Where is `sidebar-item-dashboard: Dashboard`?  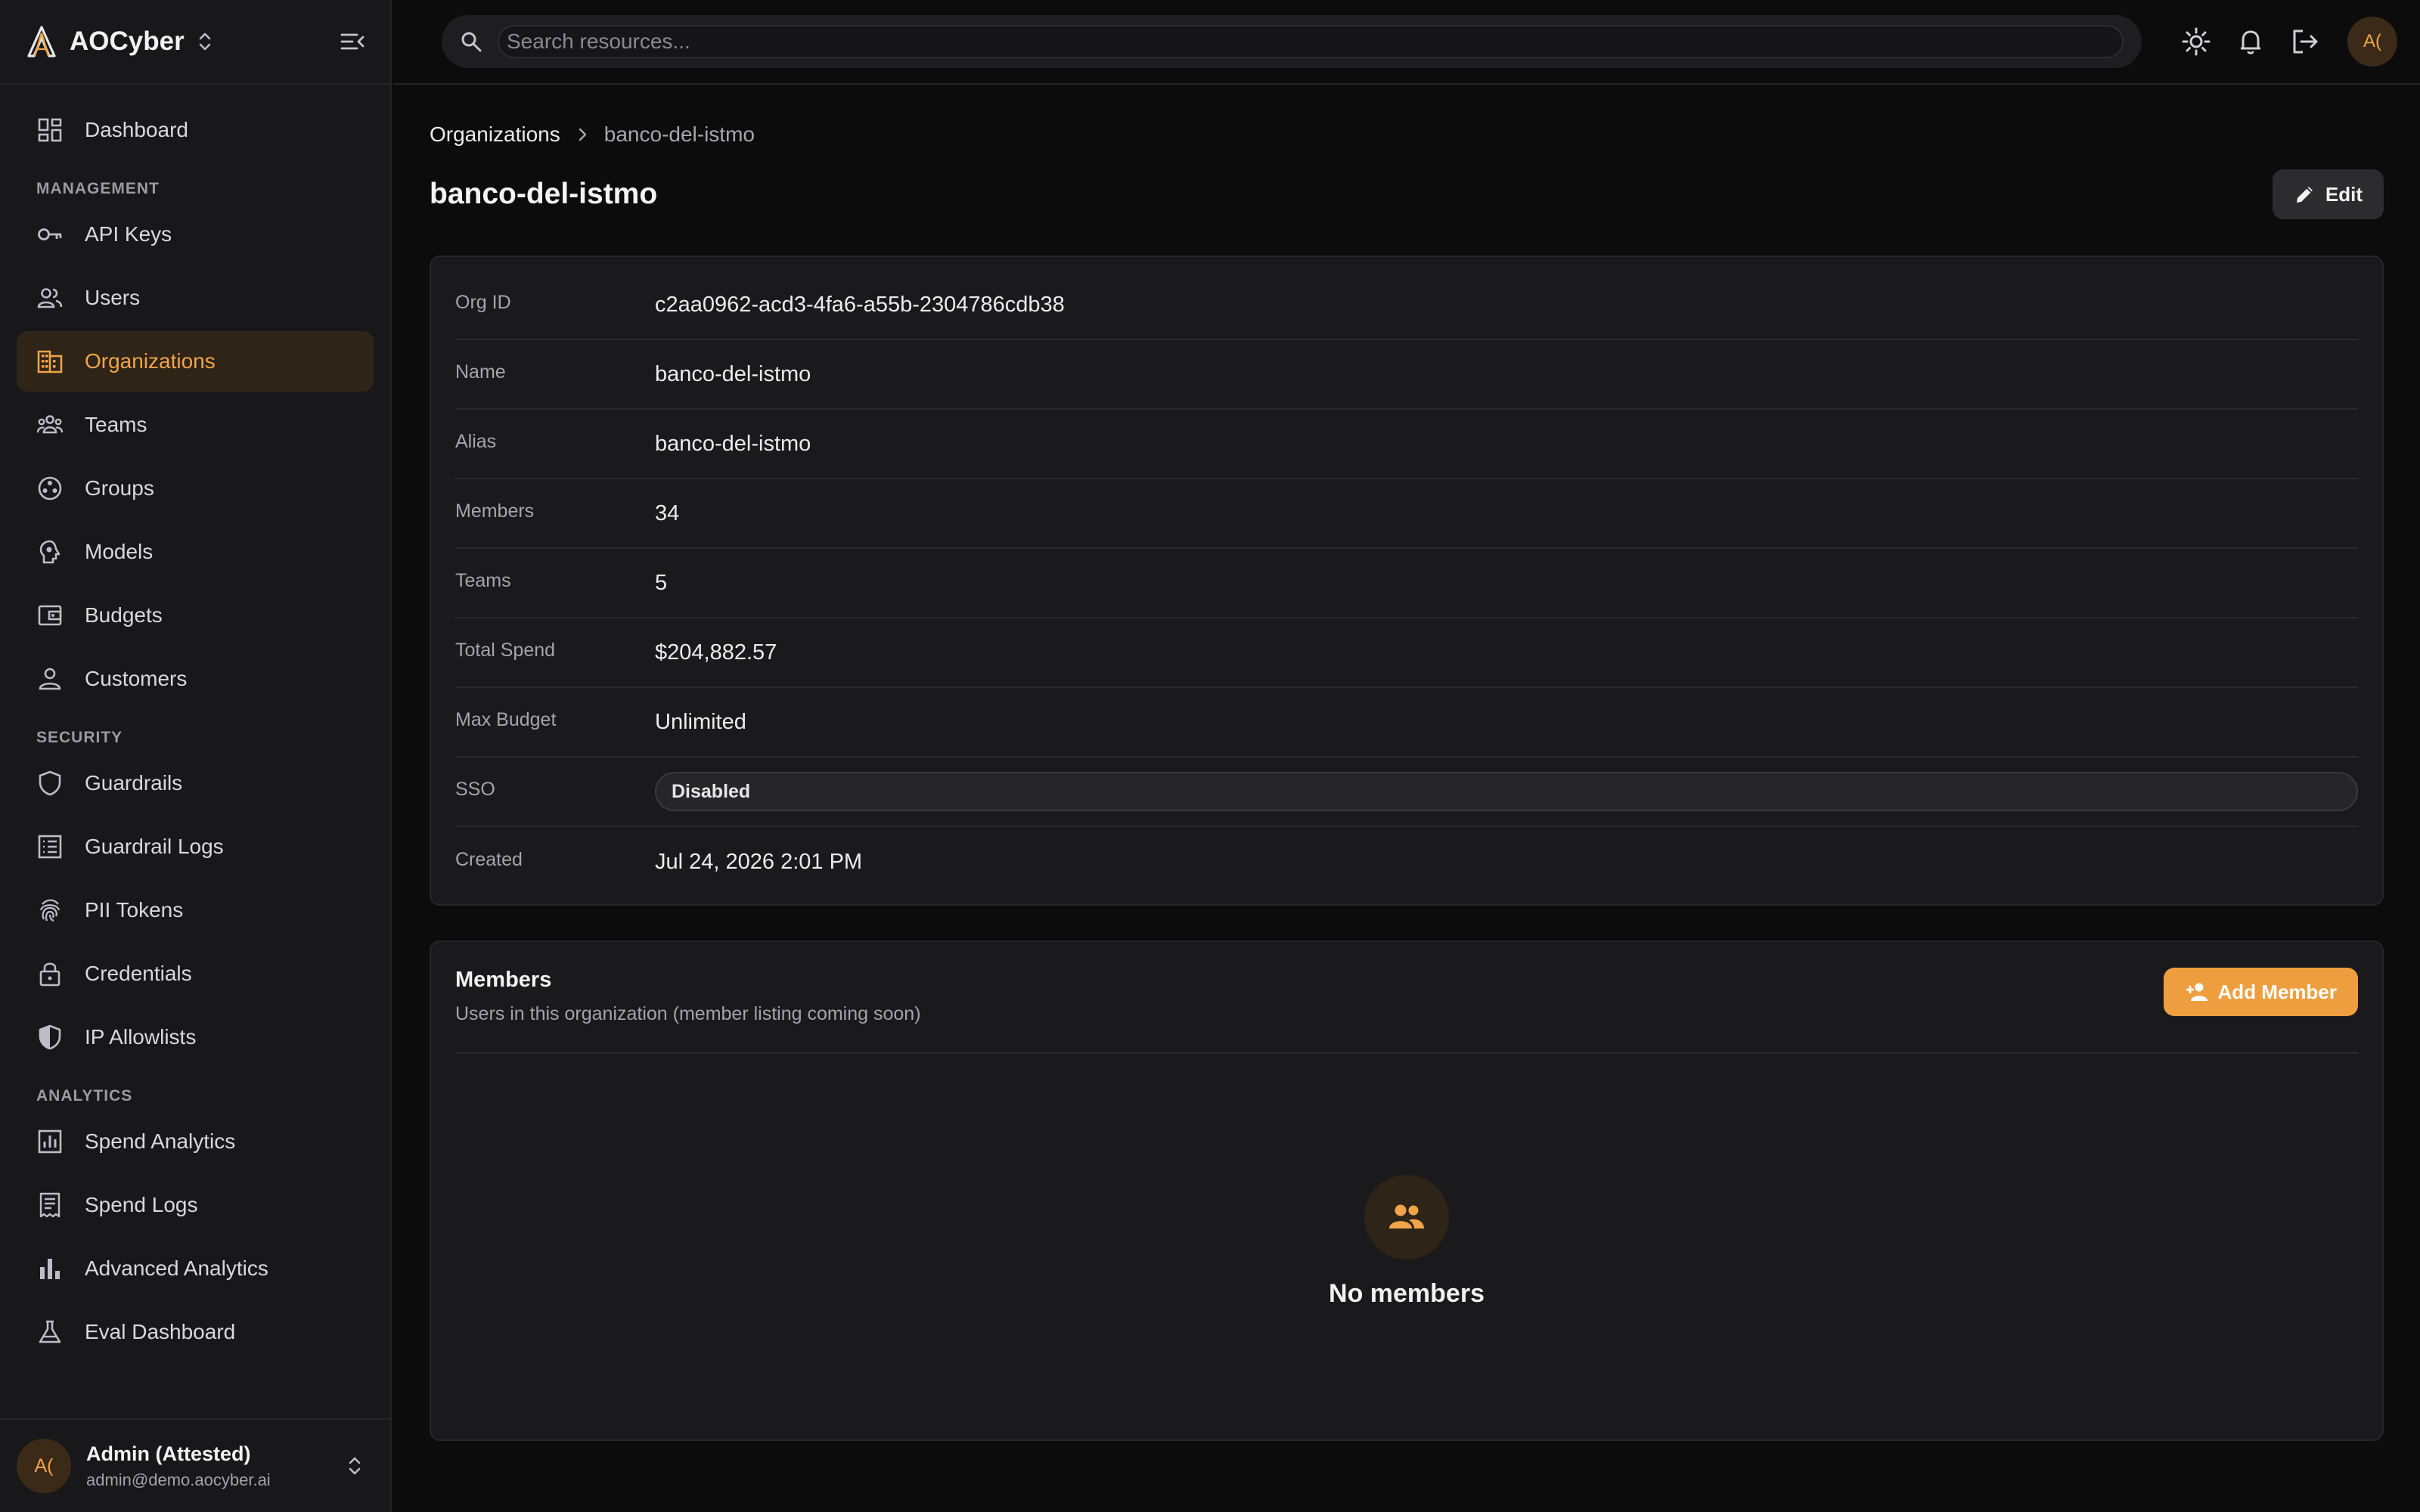
sidebar-item-dashboard: Dashboard is located at coordinates (195, 130).